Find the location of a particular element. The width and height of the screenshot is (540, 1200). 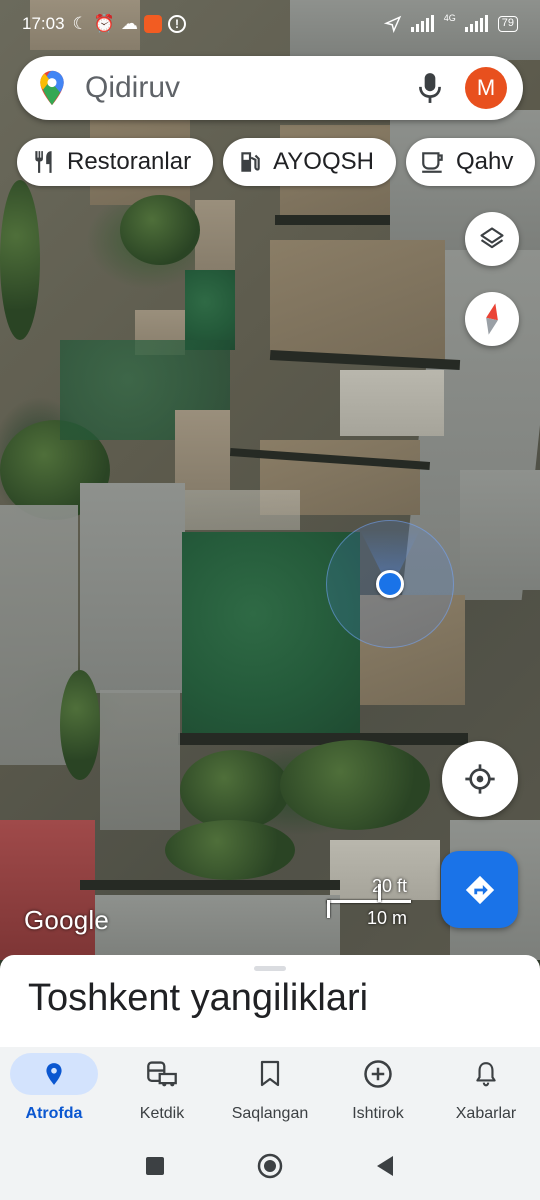

bell-icon is located at coordinates (486, 1074).